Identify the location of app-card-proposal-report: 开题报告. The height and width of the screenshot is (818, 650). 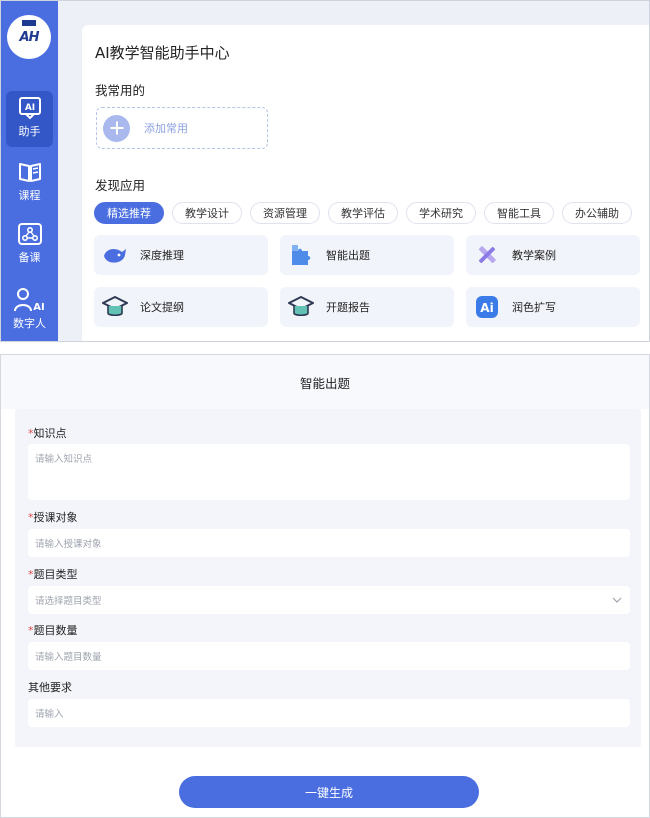
(367, 307).